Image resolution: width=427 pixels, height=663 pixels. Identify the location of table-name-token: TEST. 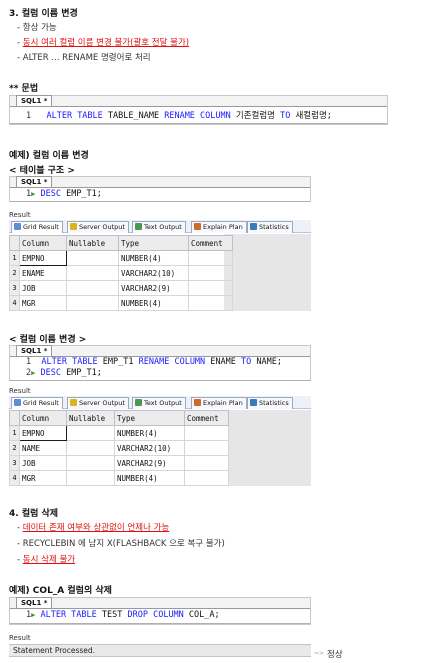
(112, 615).